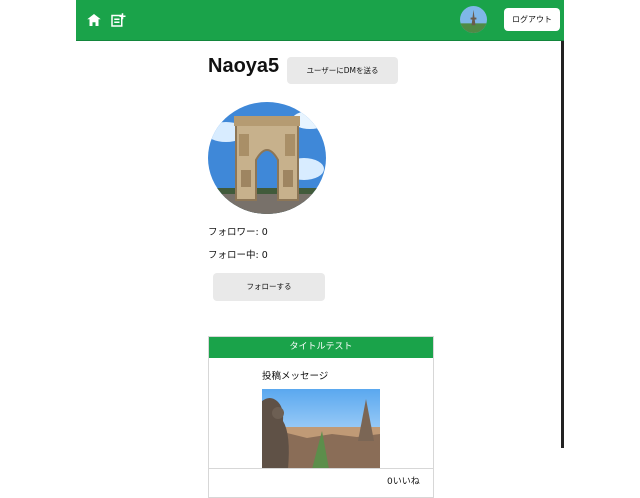 The height and width of the screenshot is (498, 640). I want to click on top-navigation-bar: ログアウト, so click(320, 20).